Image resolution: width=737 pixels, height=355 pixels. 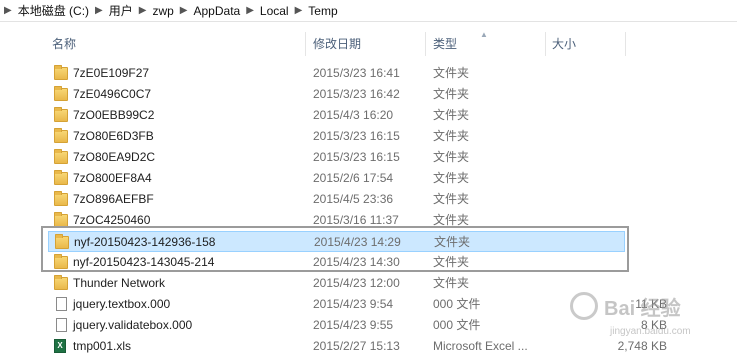 I want to click on column-header-name: 名称, so click(x=64, y=44).